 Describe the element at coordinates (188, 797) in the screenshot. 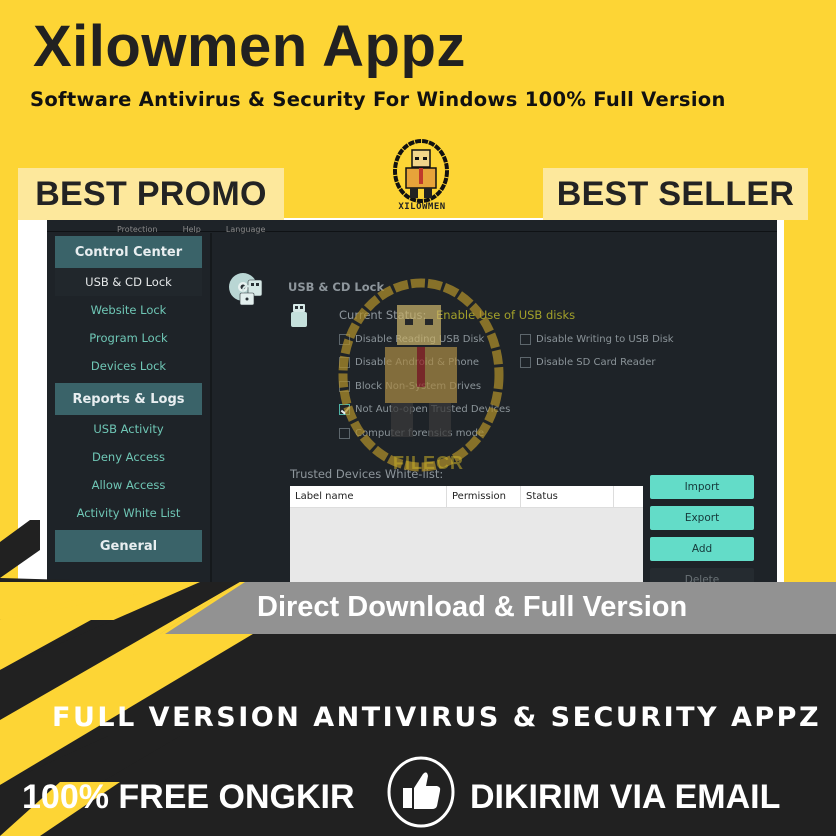

I see `free-shipping-text: 100% FREE ONGKIR` at that location.